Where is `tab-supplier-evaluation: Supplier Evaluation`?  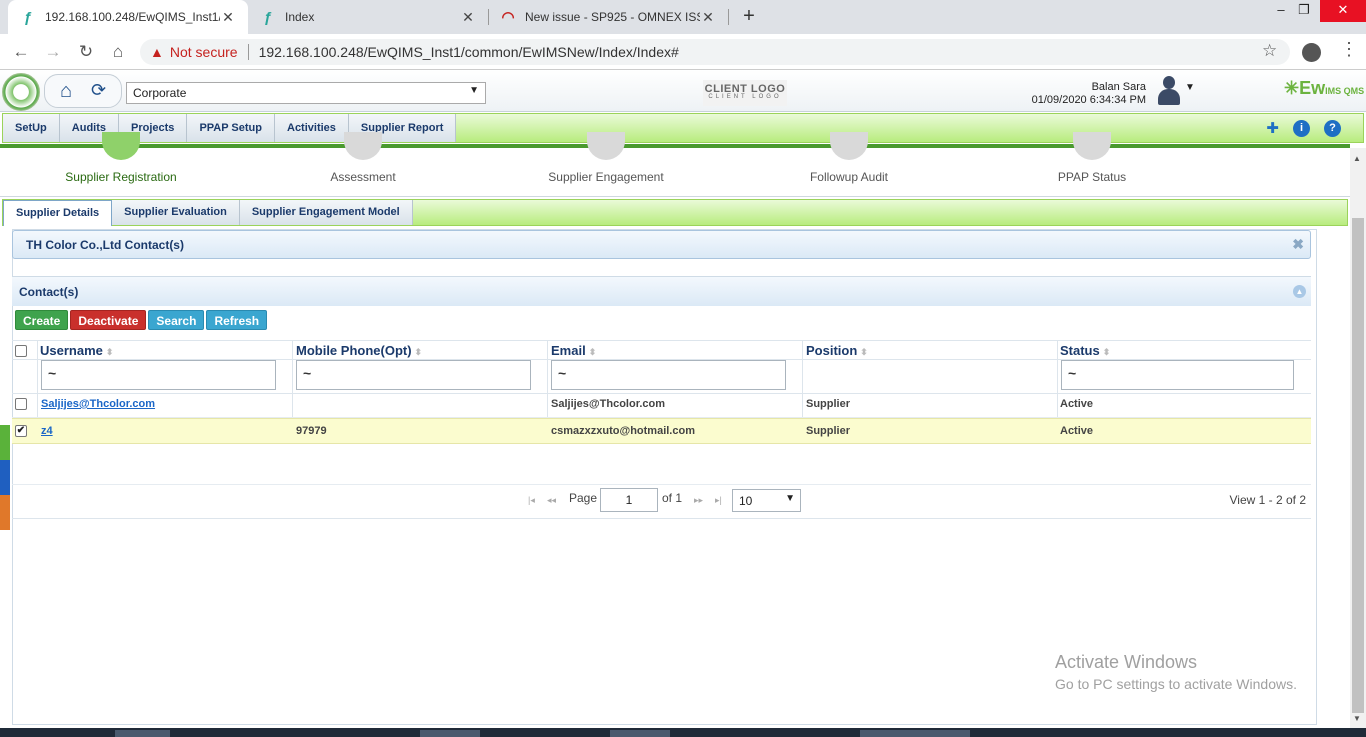
tab-supplier-evaluation: Supplier Evaluation is located at coordinates (176, 212).